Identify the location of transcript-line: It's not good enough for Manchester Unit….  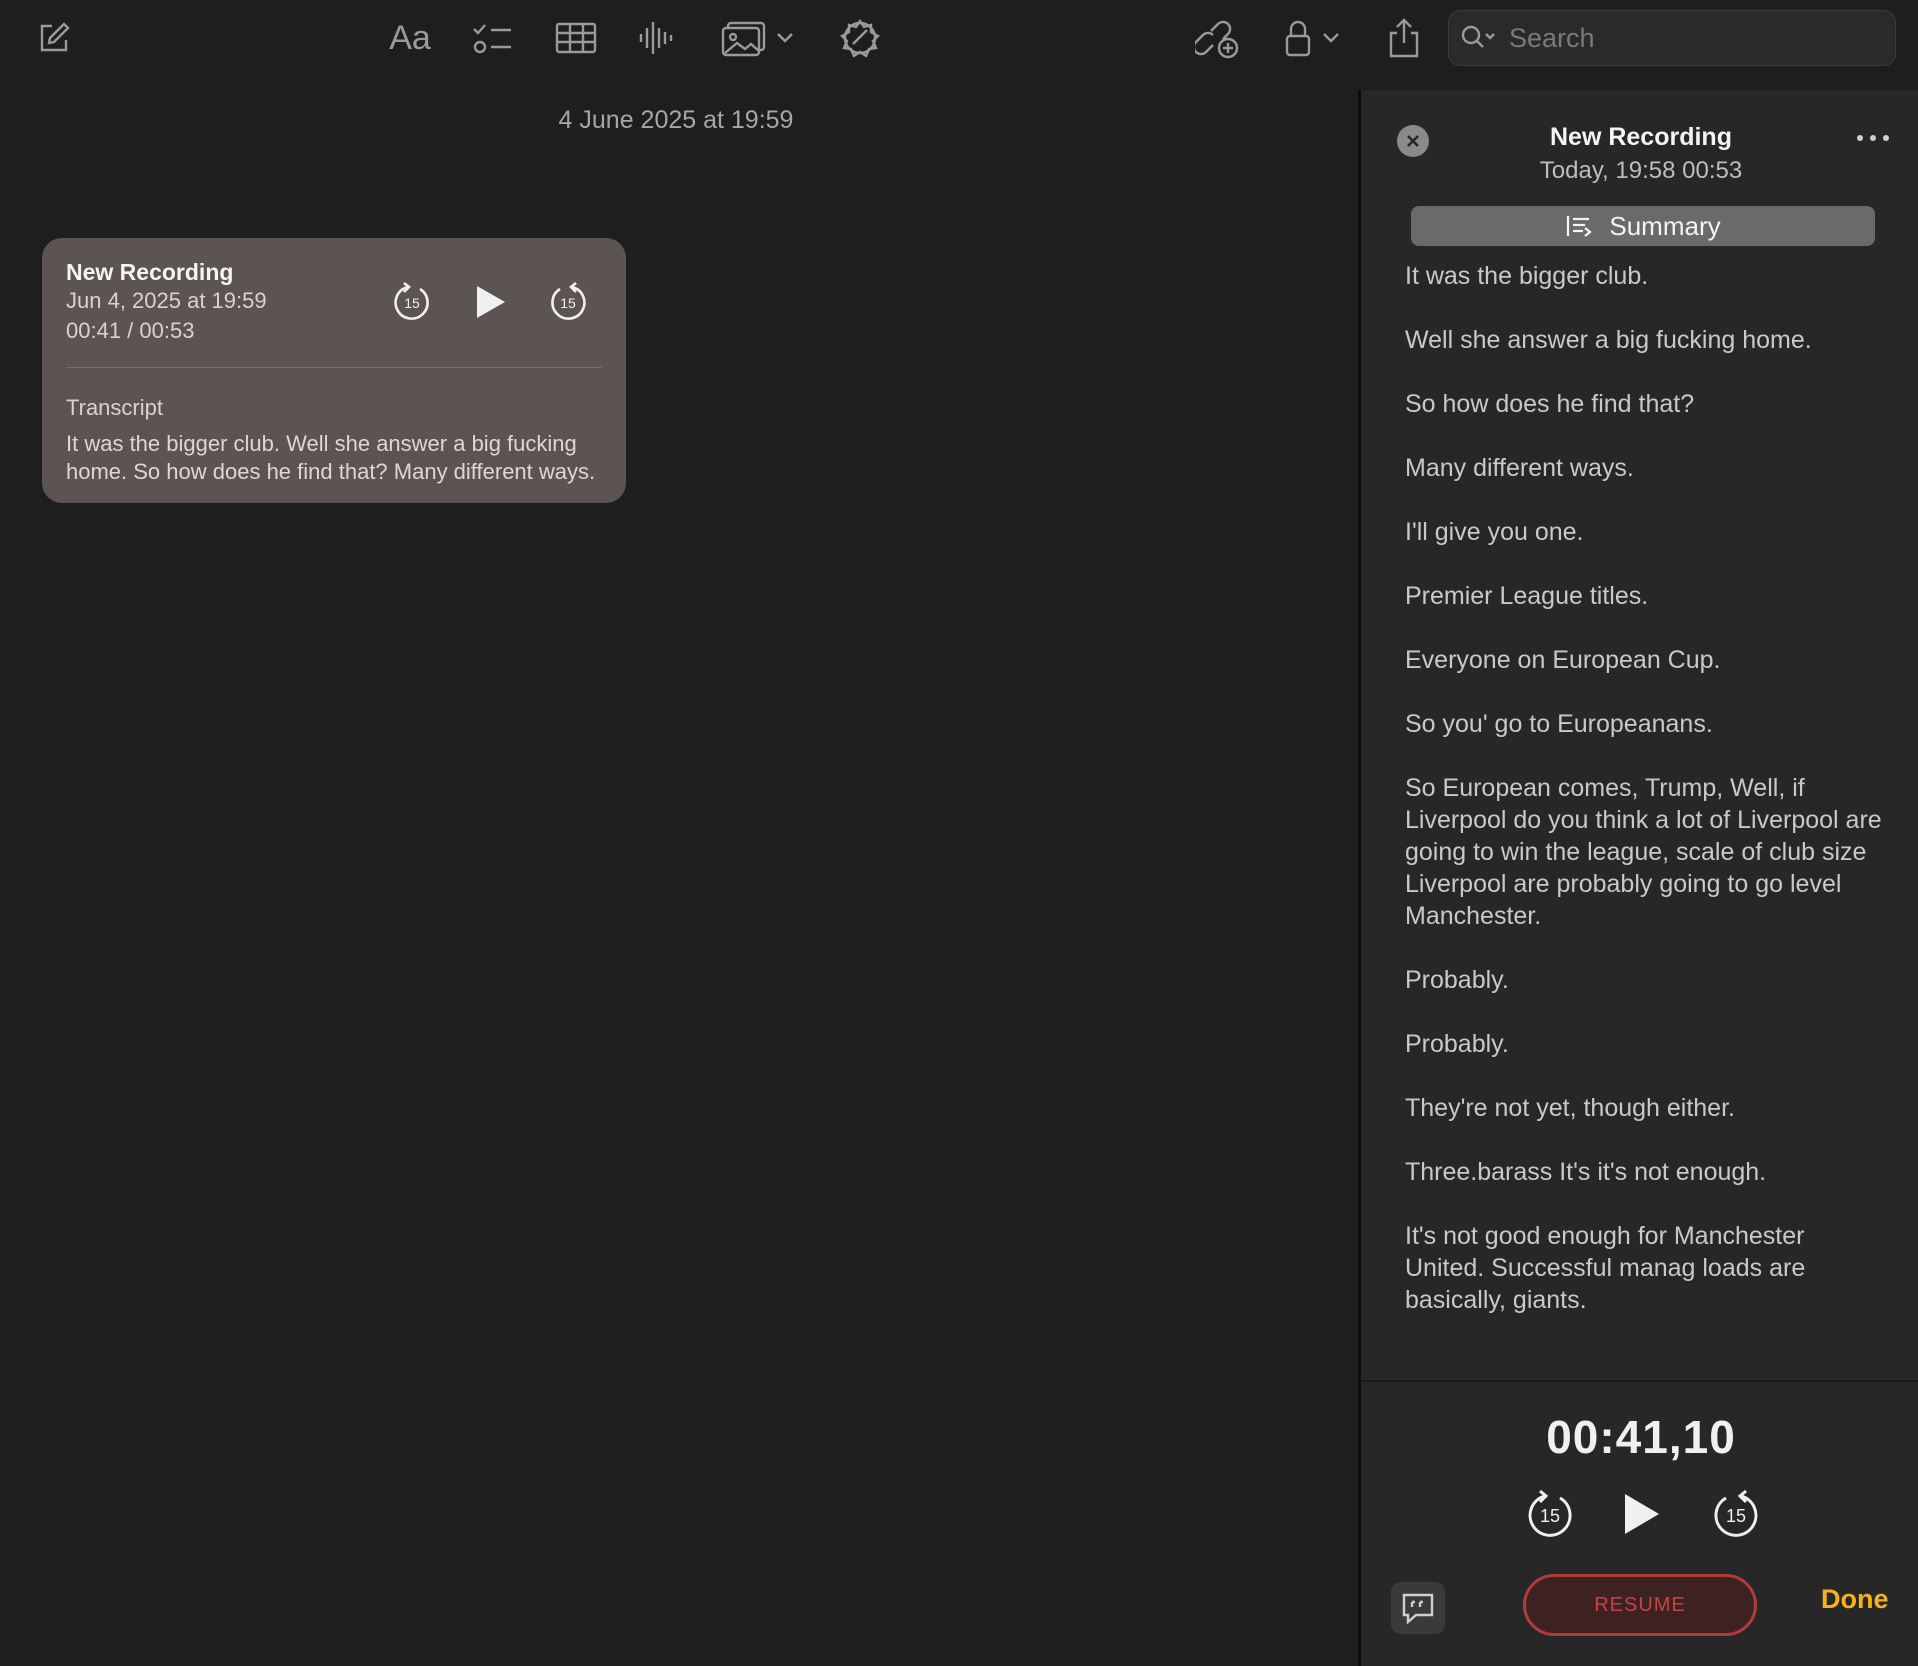
(1605, 1268).